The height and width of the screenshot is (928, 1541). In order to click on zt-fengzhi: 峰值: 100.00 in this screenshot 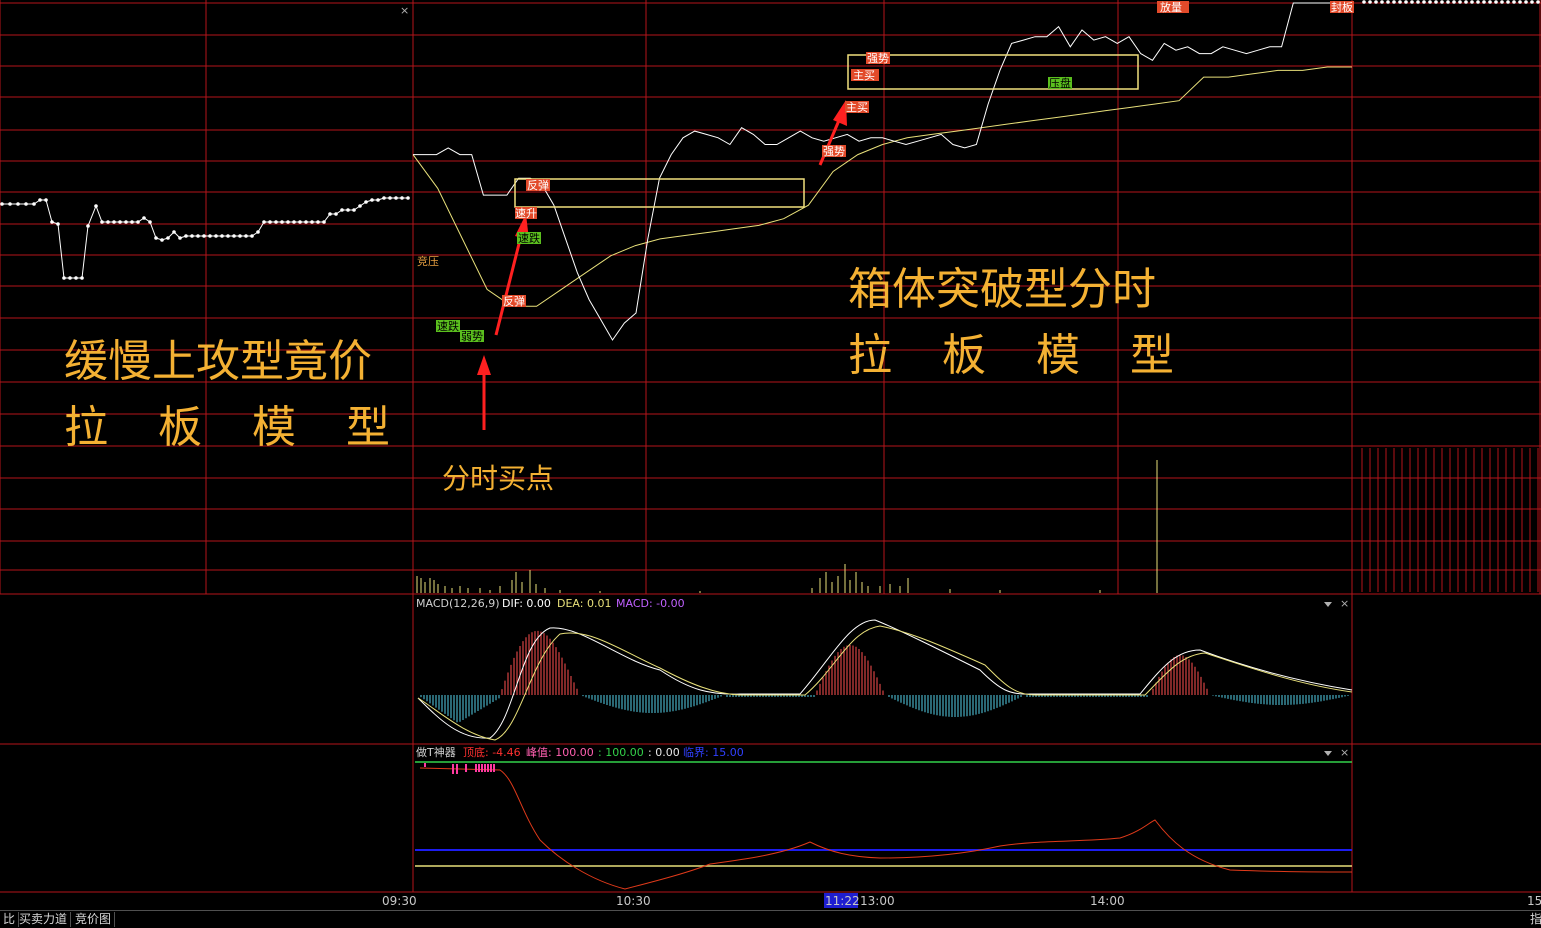, I will do `click(560, 752)`.